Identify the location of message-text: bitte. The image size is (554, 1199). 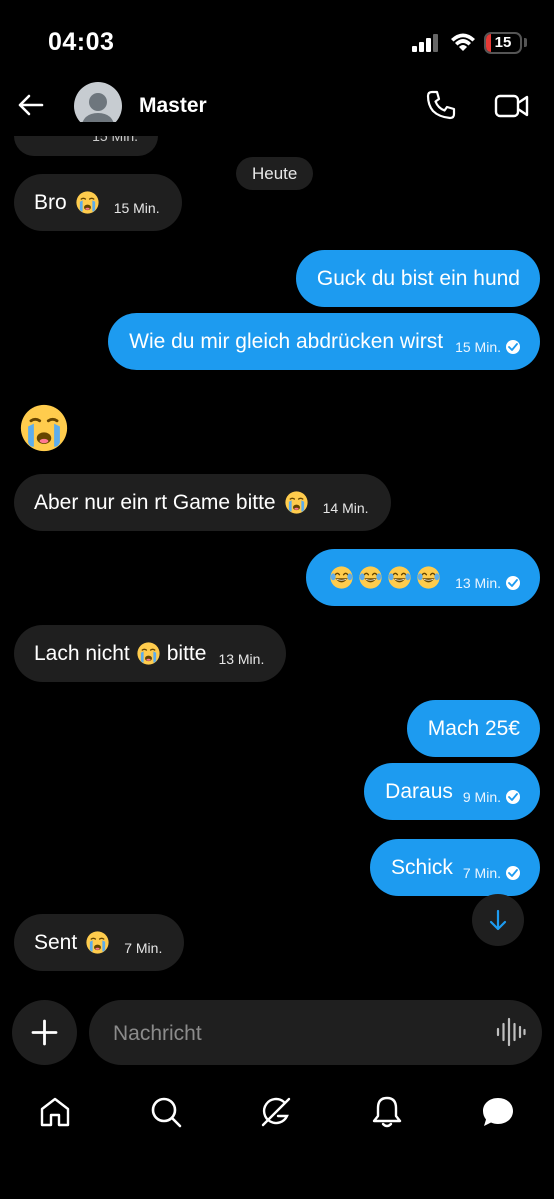
(186, 653).